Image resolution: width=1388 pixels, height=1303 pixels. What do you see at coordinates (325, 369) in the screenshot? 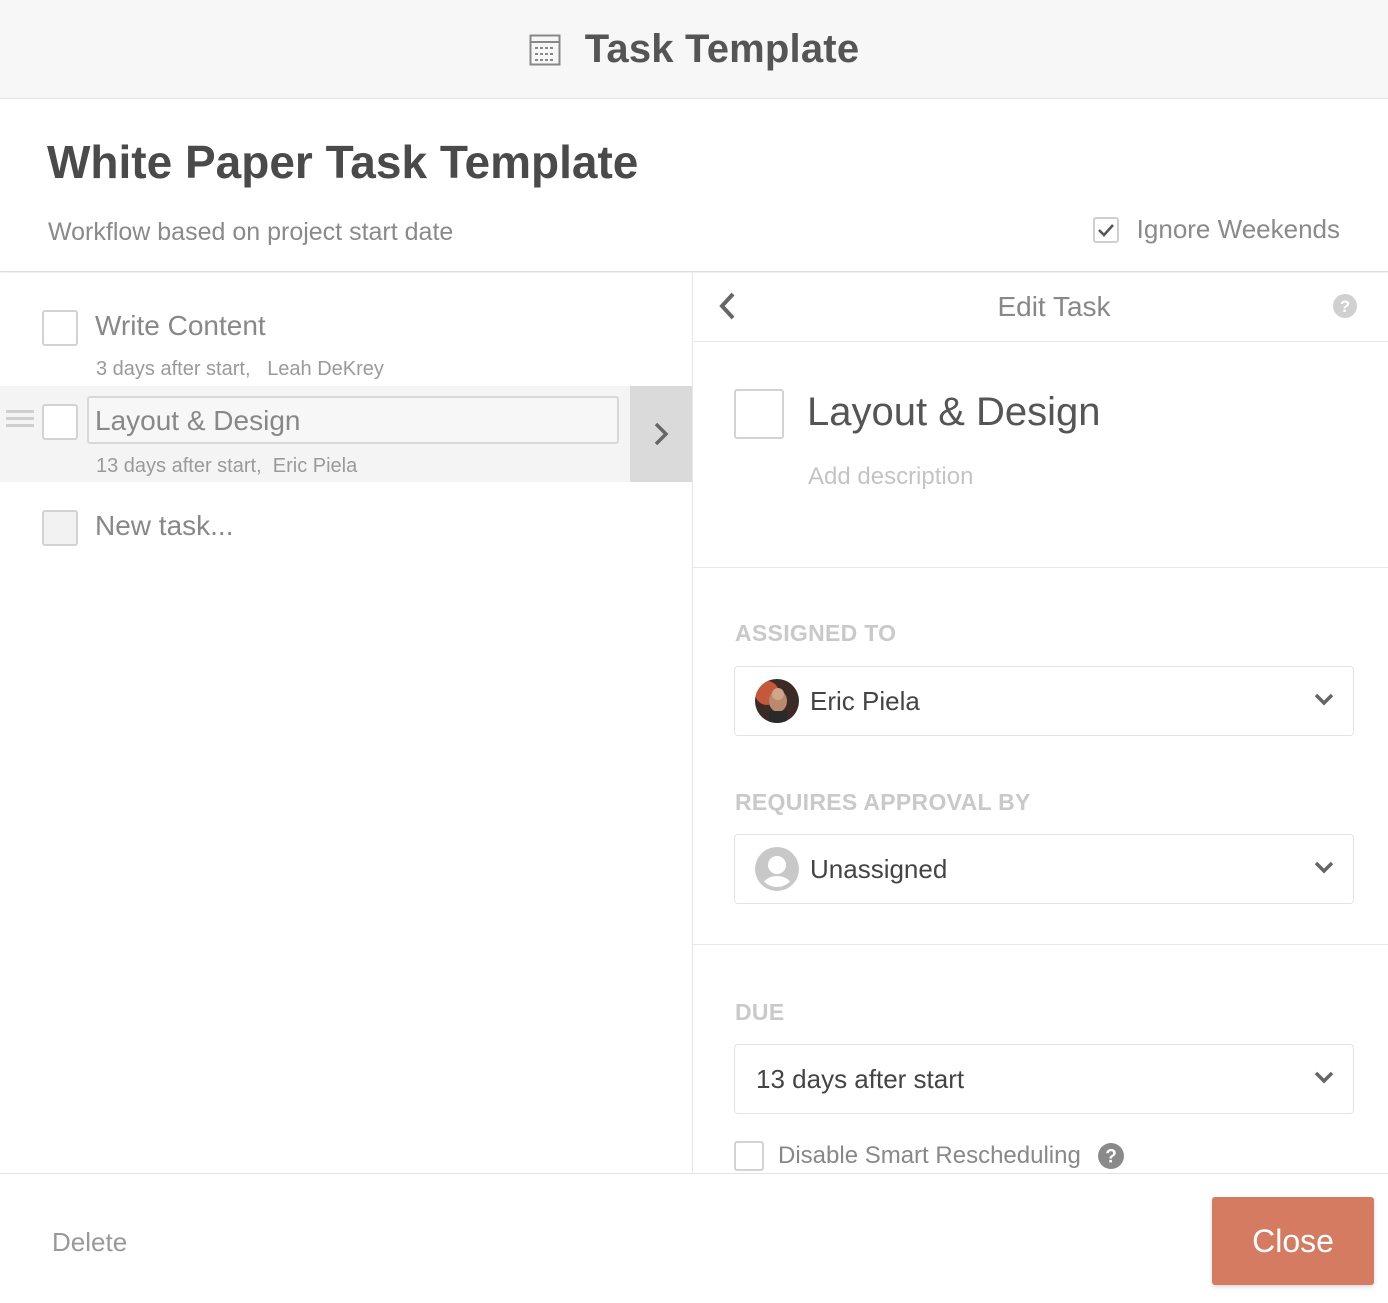
I see `task-assignee: Leah DeKrey` at bounding box center [325, 369].